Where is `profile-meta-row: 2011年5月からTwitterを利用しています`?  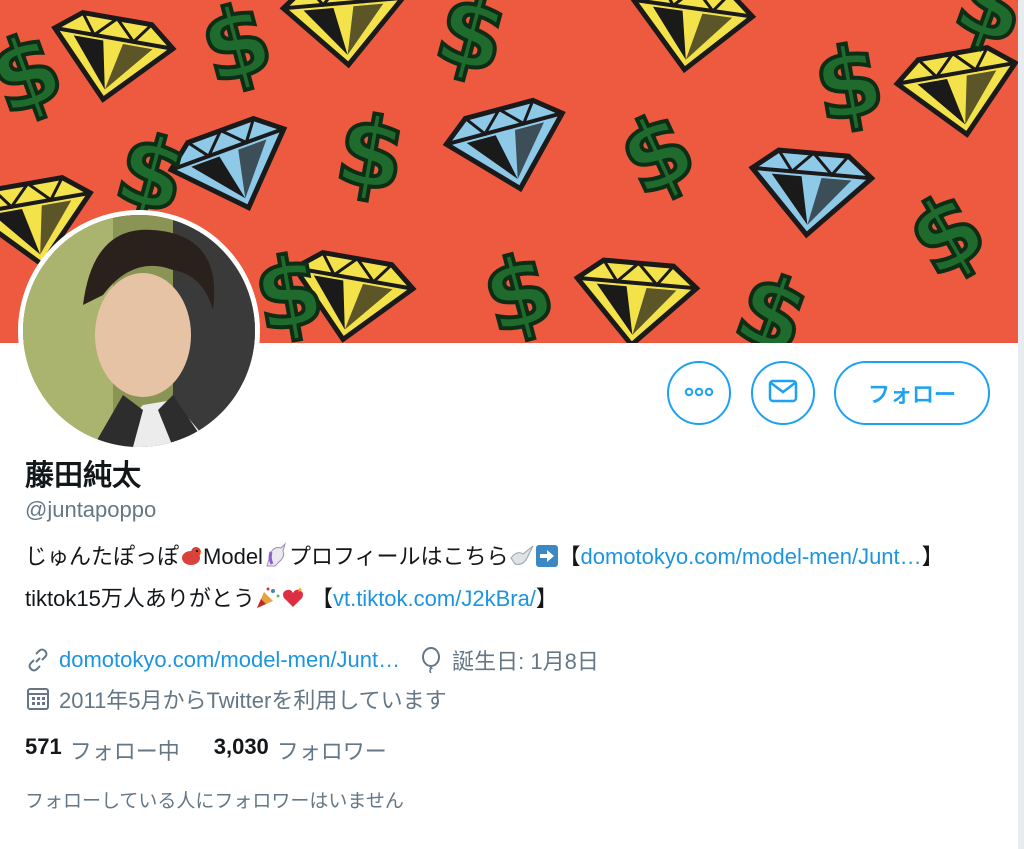
profile-meta-row: 2011年5月からTwitterを利用しています is located at coordinates (236, 699).